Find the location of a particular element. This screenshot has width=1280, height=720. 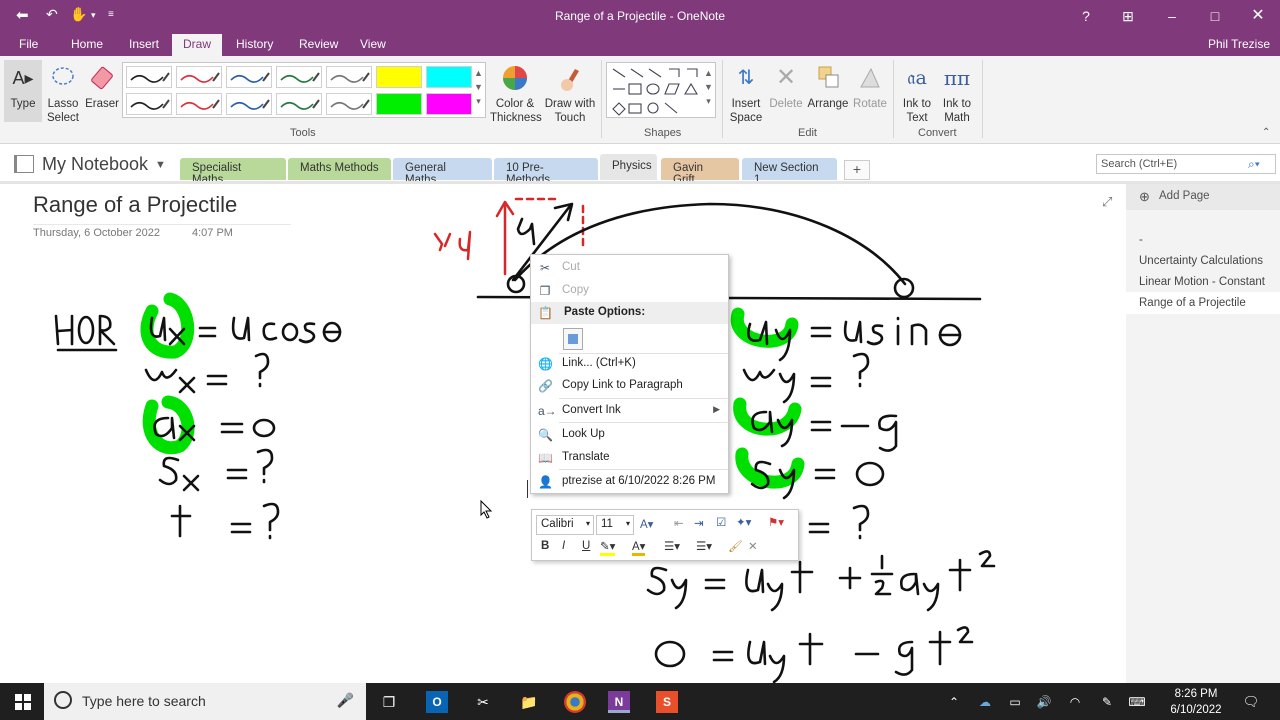

delete-button: ✕ Delete is located at coordinates (786, 87).